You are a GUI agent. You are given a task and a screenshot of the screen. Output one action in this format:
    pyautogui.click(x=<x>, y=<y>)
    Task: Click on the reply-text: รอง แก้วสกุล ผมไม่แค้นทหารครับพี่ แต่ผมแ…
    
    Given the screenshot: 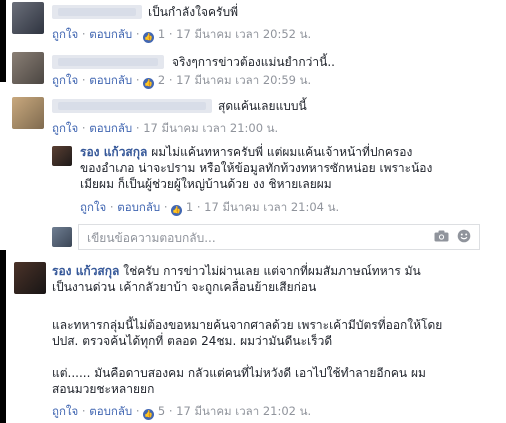 What is the action you would take?
    pyautogui.click(x=246, y=152)
    